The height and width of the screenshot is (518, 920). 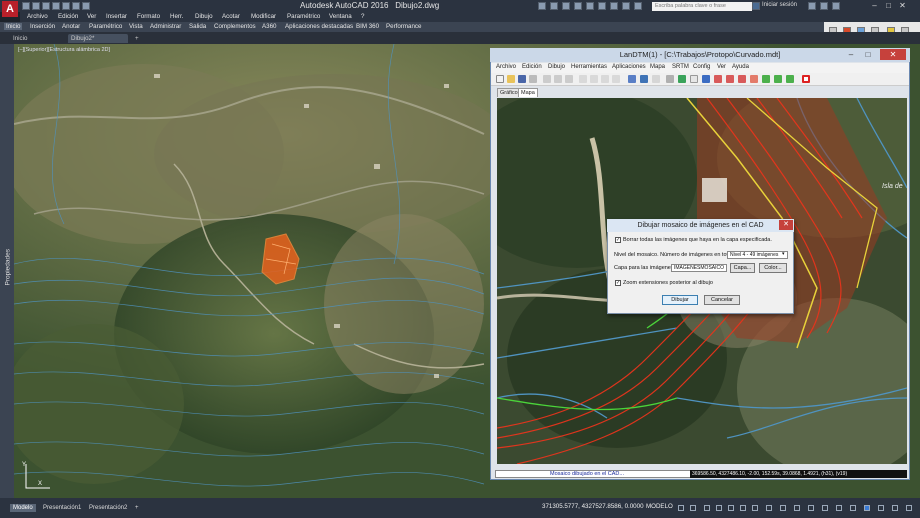 What do you see at coordinates (682, 79) in the screenshot?
I see `terrain-icon` at bounding box center [682, 79].